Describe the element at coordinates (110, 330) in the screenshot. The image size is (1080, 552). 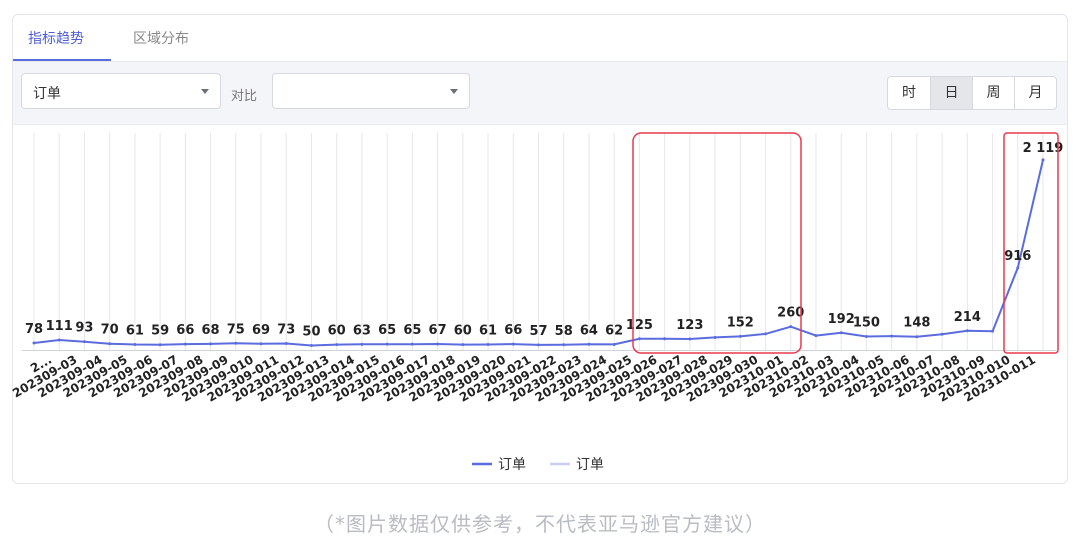
I see `data-label: 70` at that location.